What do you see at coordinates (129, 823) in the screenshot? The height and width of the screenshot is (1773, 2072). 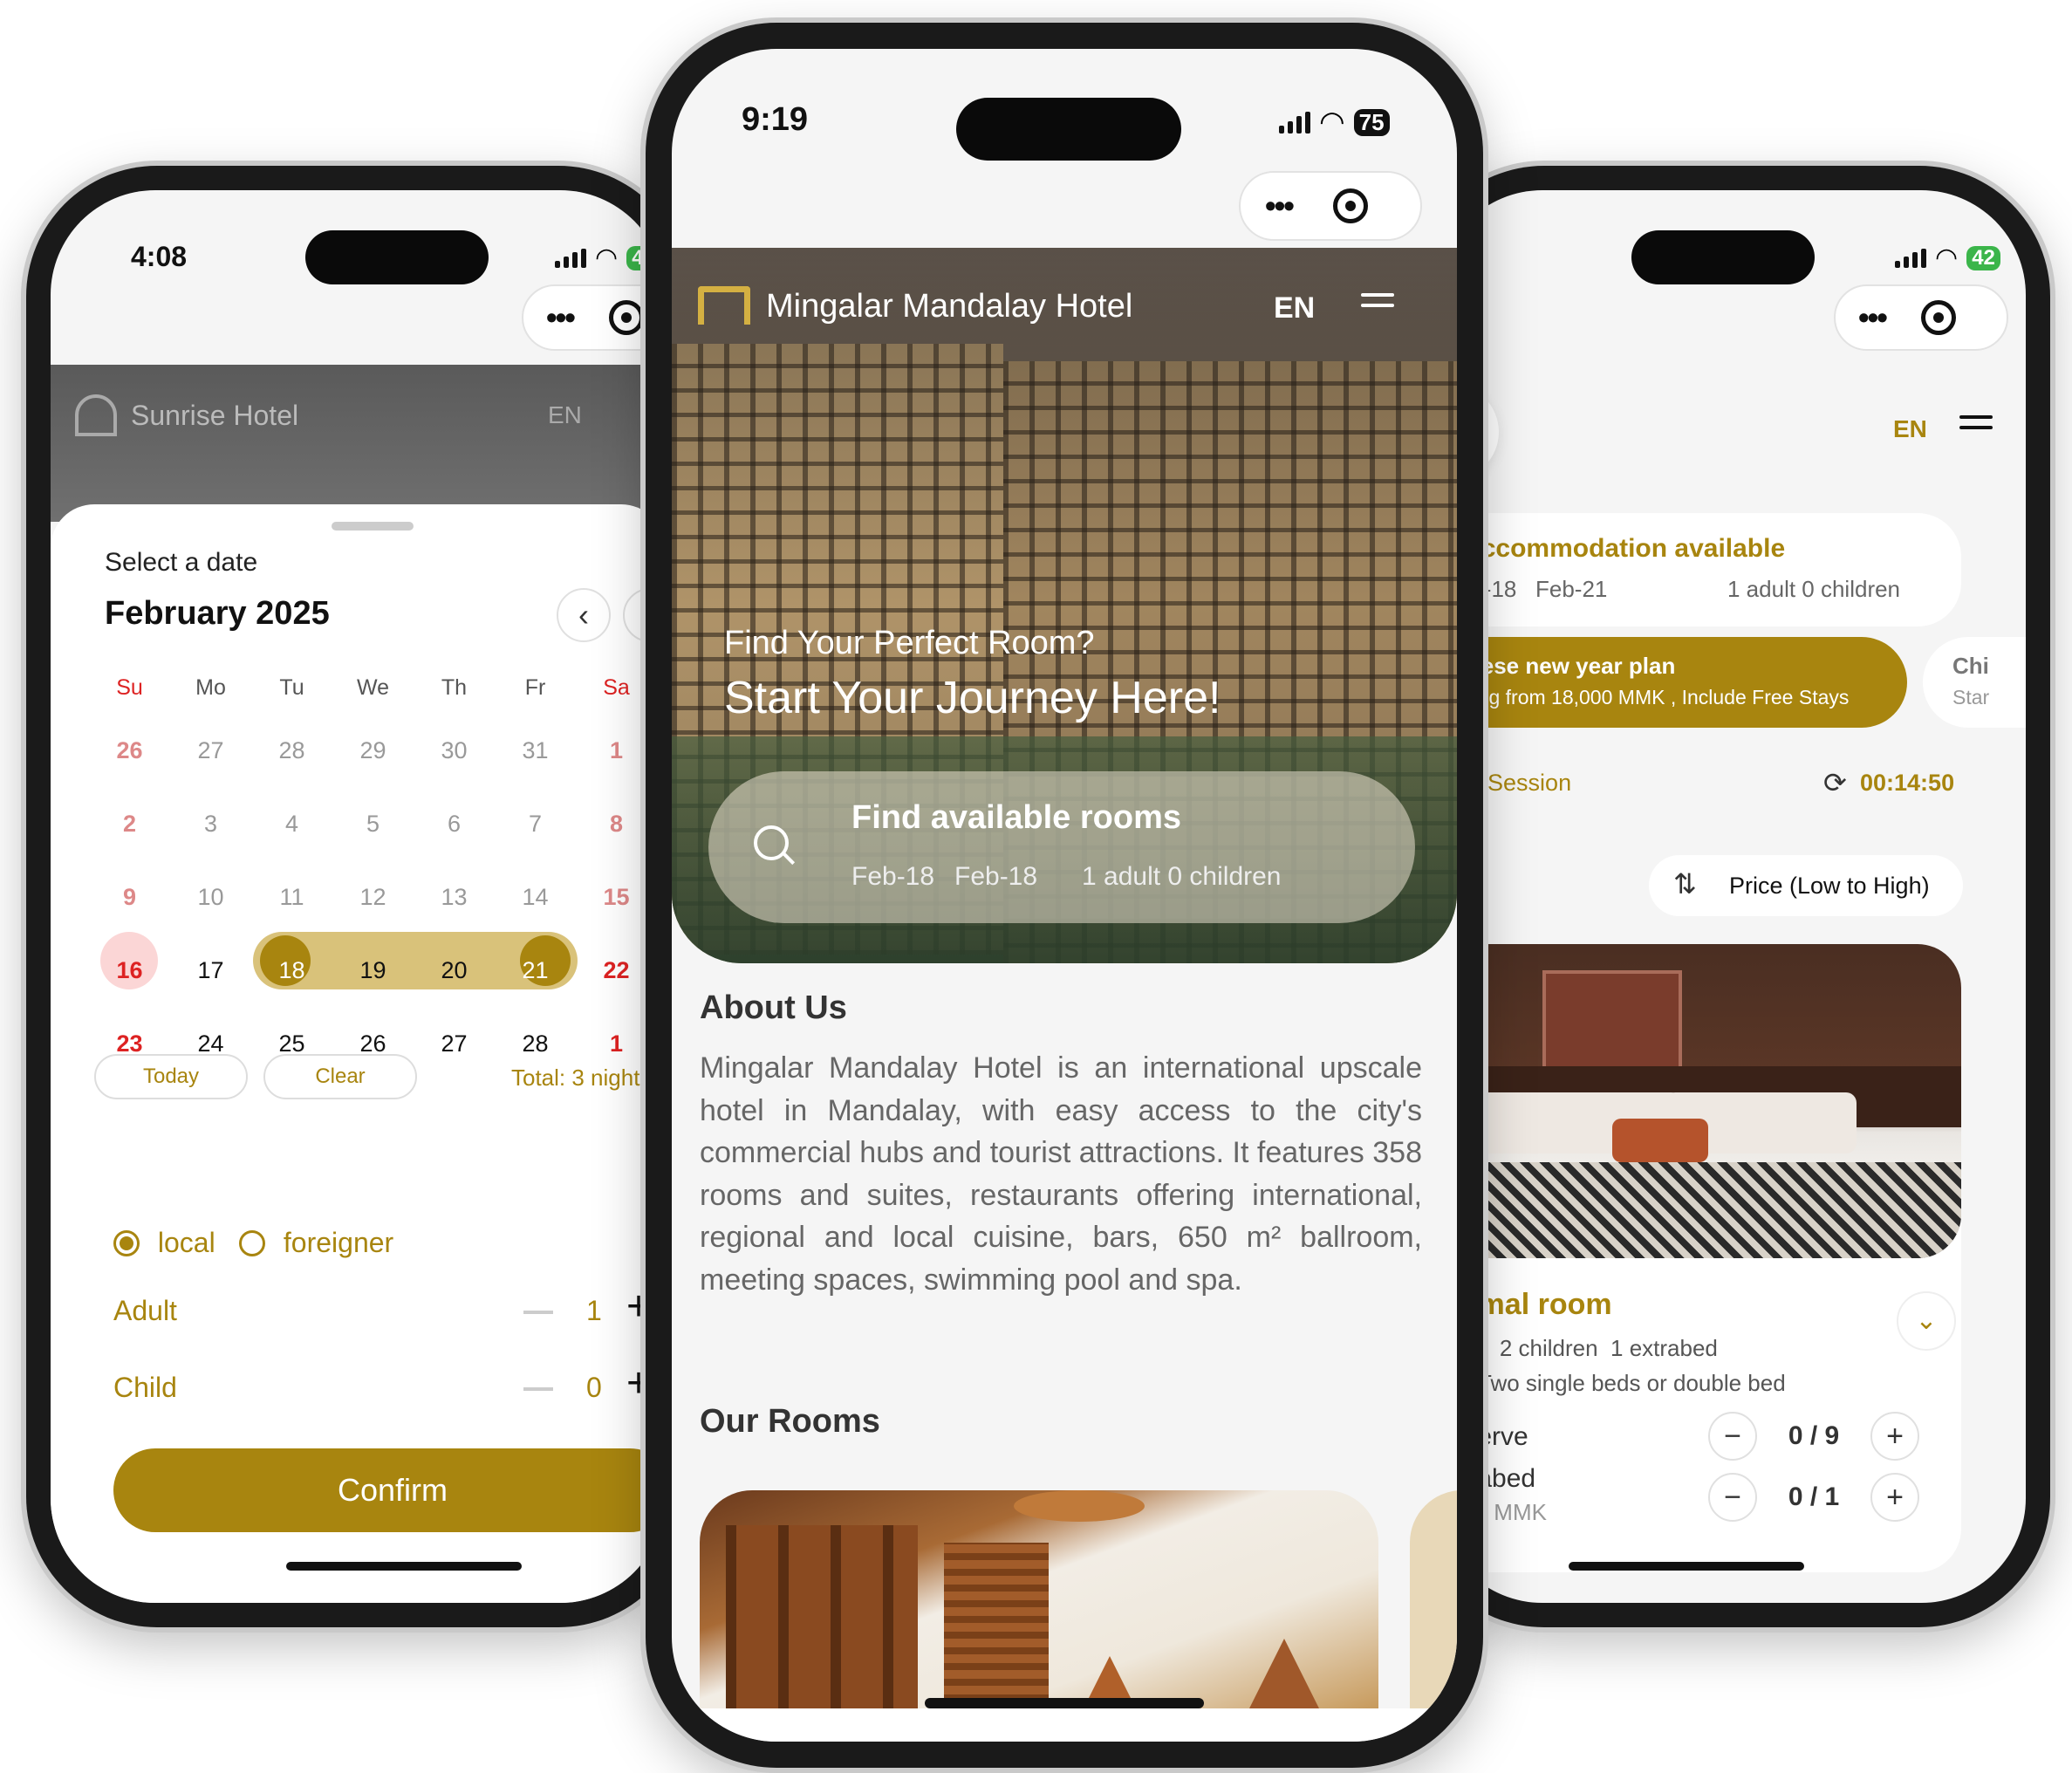 I see `calendar-day: 2` at bounding box center [129, 823].